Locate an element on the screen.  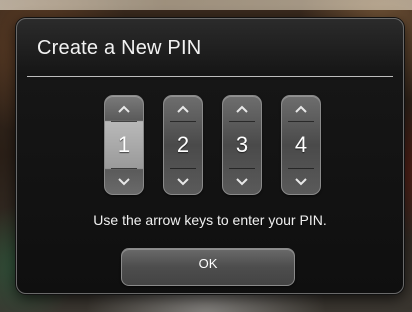
background-game-scene is located at coordinates (206, 5).